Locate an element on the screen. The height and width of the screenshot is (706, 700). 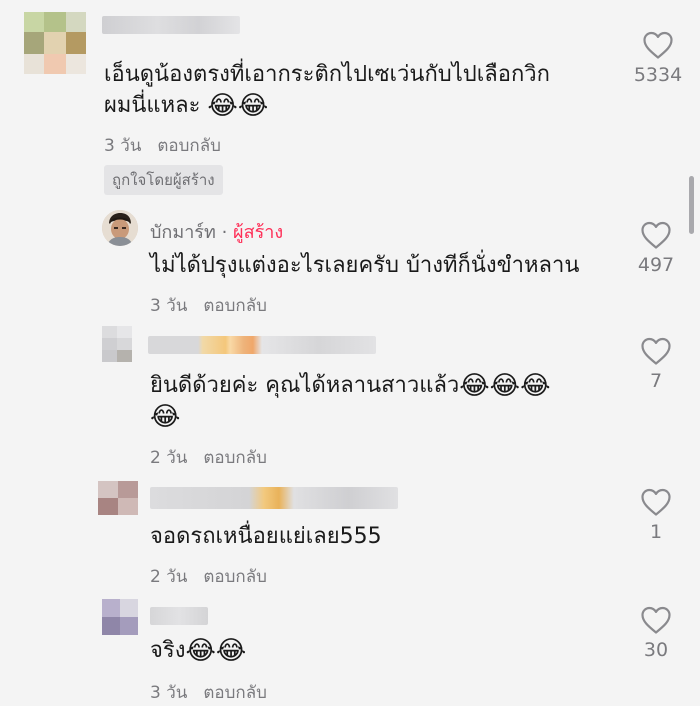
like-count: 7 is located at coordinates (656, 381).